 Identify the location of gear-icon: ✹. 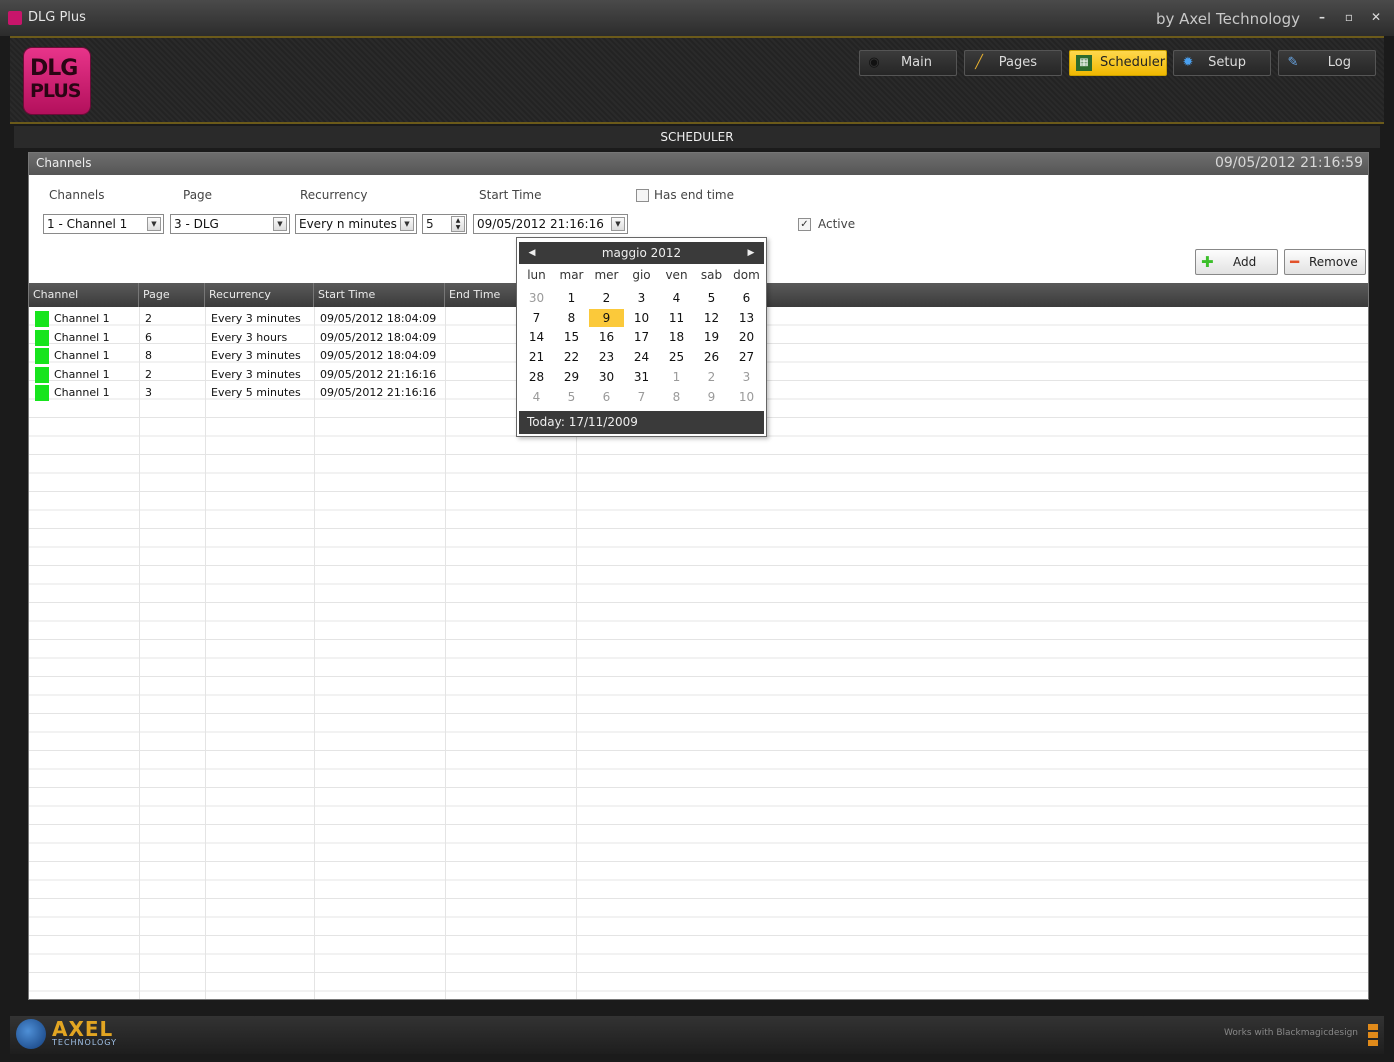
(1188, 62).